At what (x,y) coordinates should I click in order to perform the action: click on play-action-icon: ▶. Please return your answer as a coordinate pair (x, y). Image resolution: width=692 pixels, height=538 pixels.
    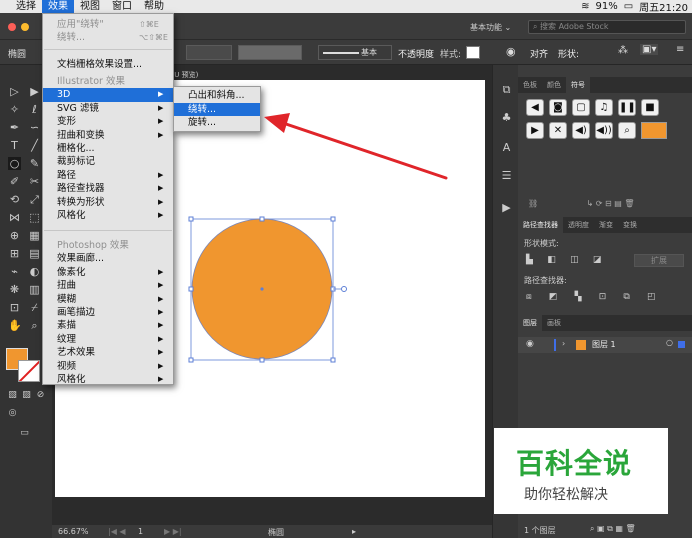
    Looking at the image, I should click on (506, 207).